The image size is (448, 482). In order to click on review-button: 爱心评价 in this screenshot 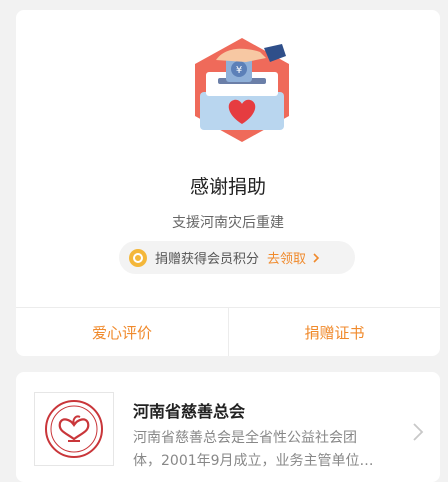, I will do `click(122, 332)`.